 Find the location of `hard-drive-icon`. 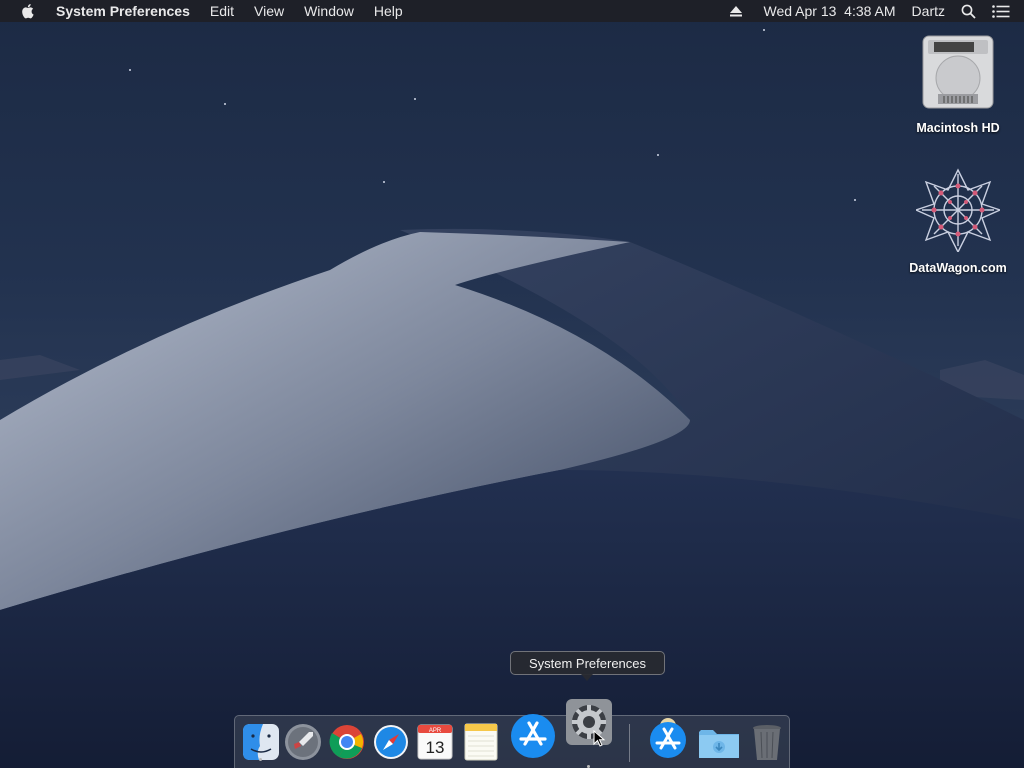

hard-drive-icon is located at coordinates (958, 72).